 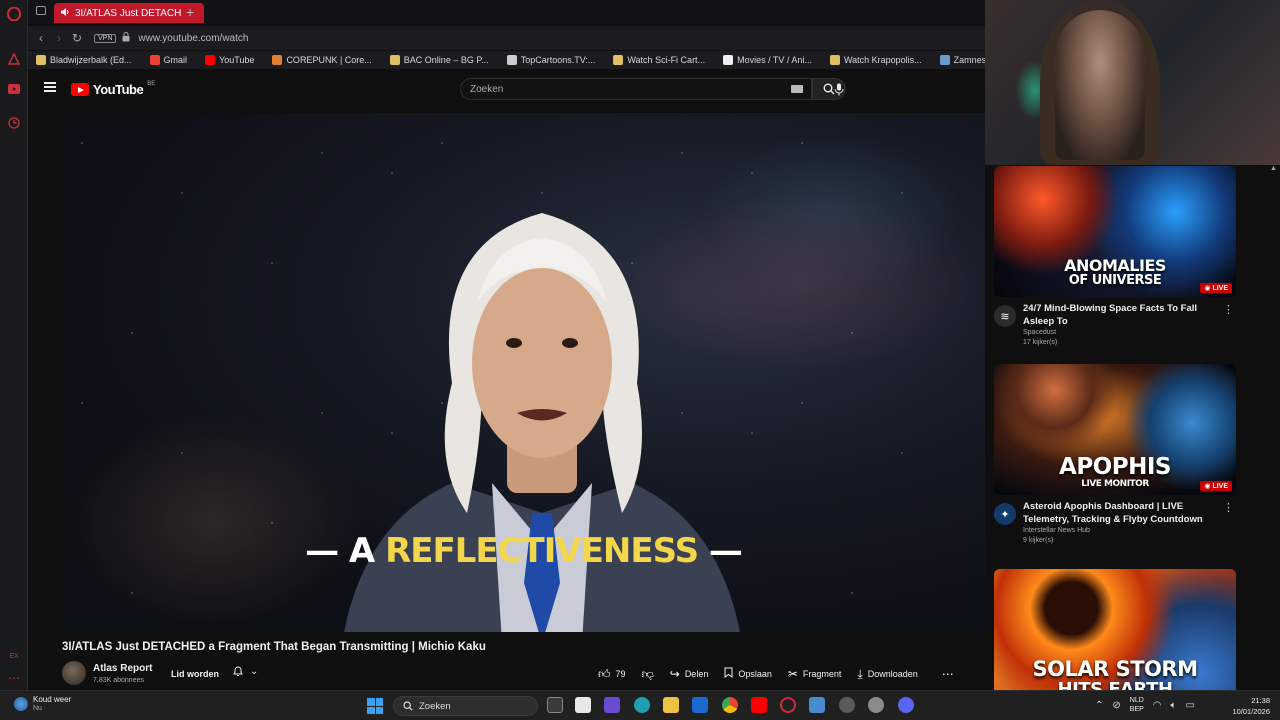 What do you see at coordinates (1274, 169) in the screenshot?
I see `scroll-up-icon: ▲` at bounding box center [1274, 169].